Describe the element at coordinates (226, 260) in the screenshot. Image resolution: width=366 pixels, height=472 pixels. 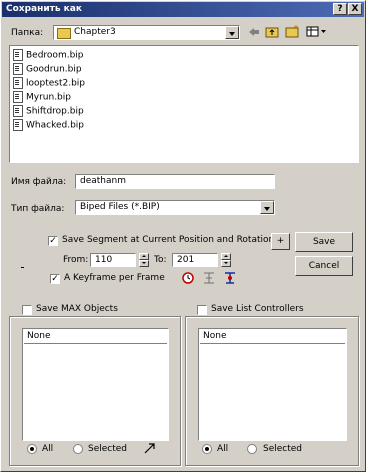
I see `to-spinner` at that location.